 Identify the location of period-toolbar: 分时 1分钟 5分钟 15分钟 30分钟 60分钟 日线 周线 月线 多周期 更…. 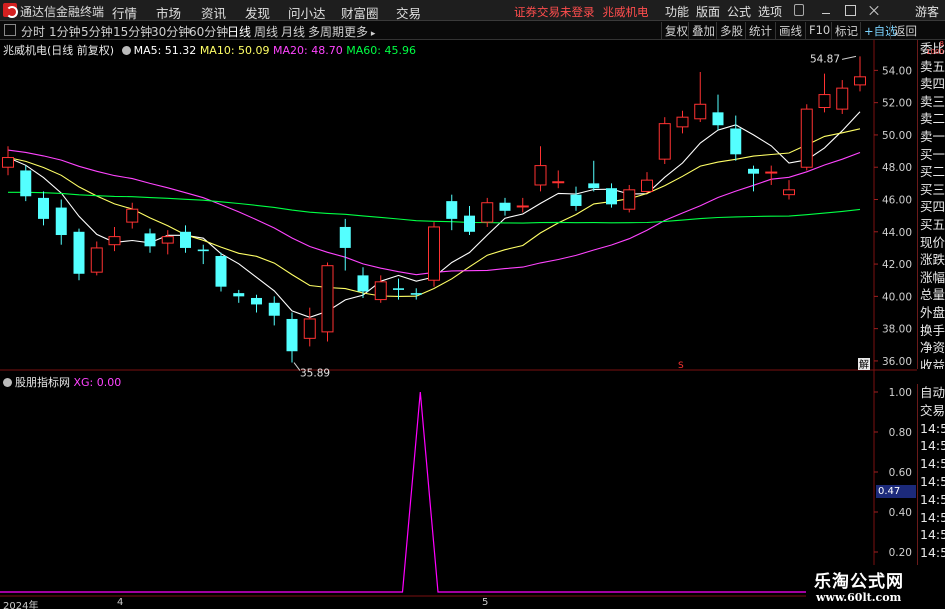
(472, 30).